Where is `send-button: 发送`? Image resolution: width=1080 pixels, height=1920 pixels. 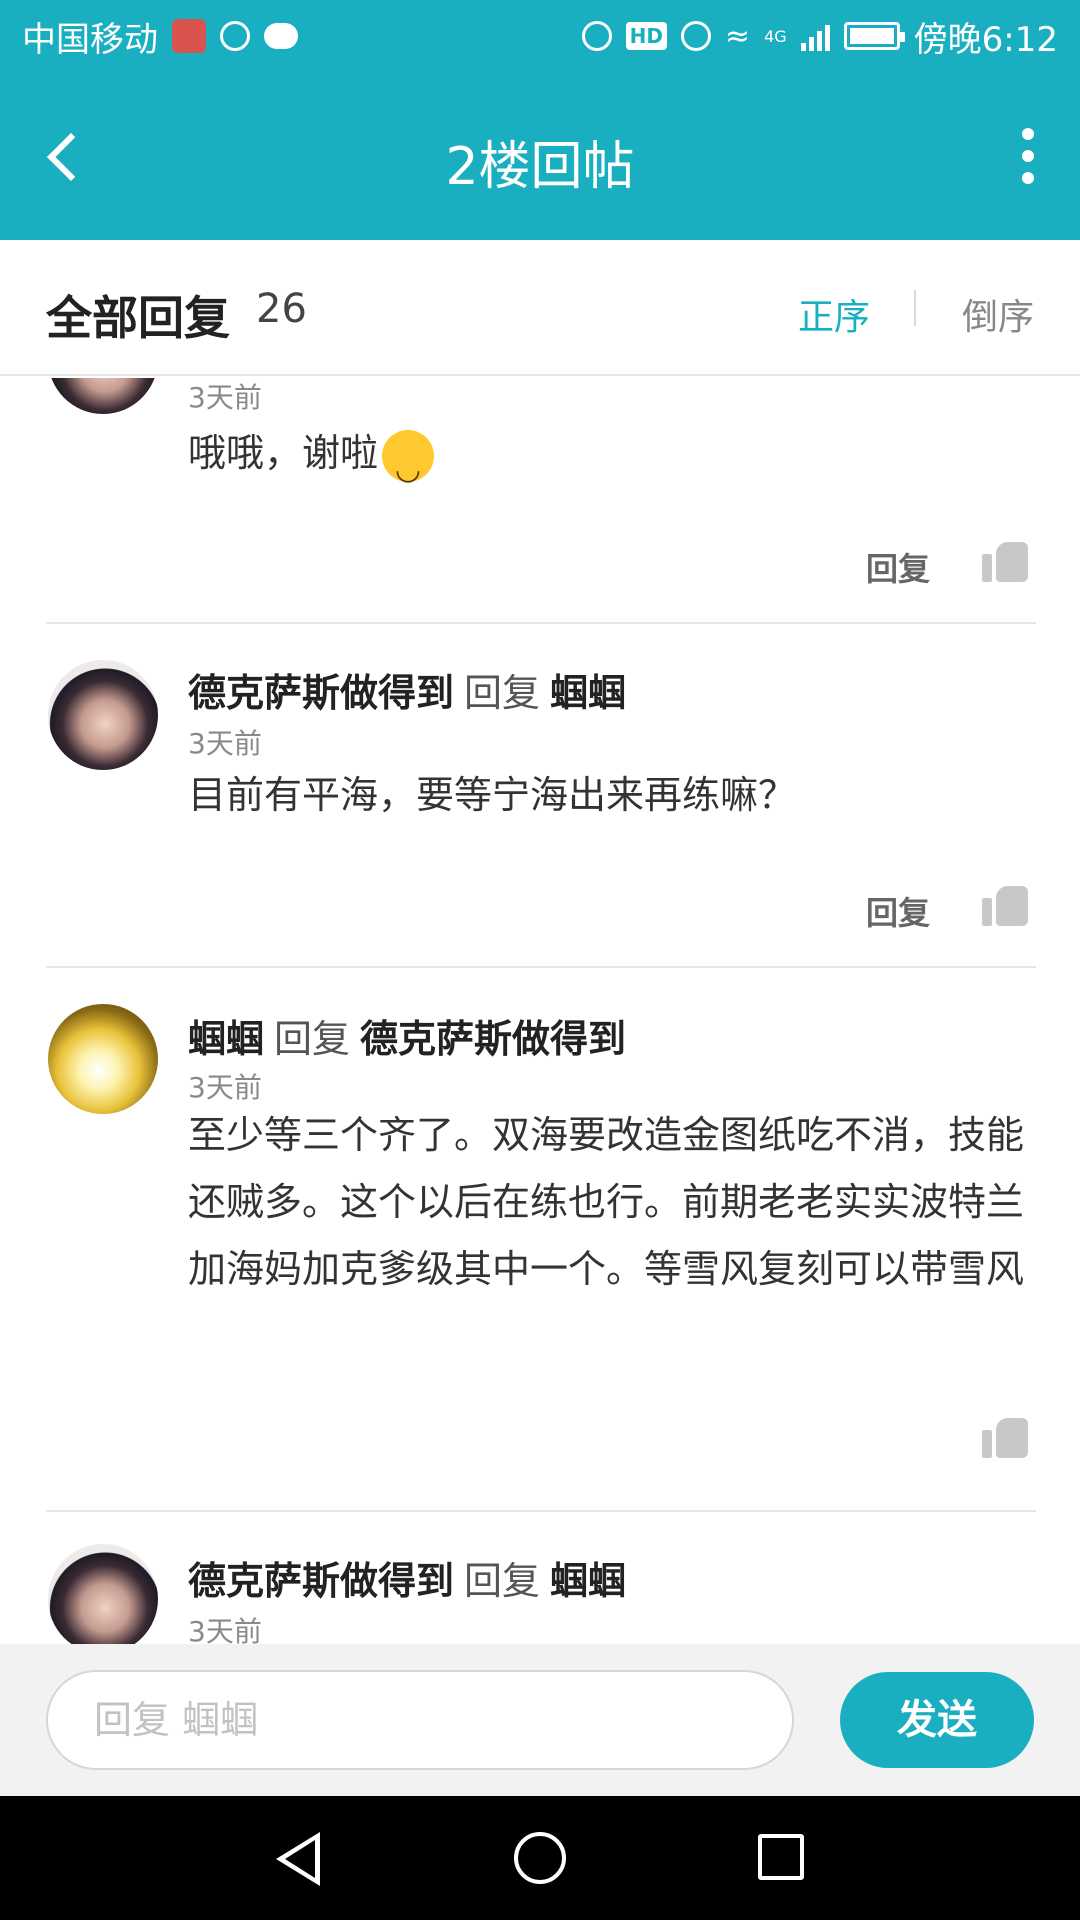
send-button: 发送 is located at coordinates (937, 1720).